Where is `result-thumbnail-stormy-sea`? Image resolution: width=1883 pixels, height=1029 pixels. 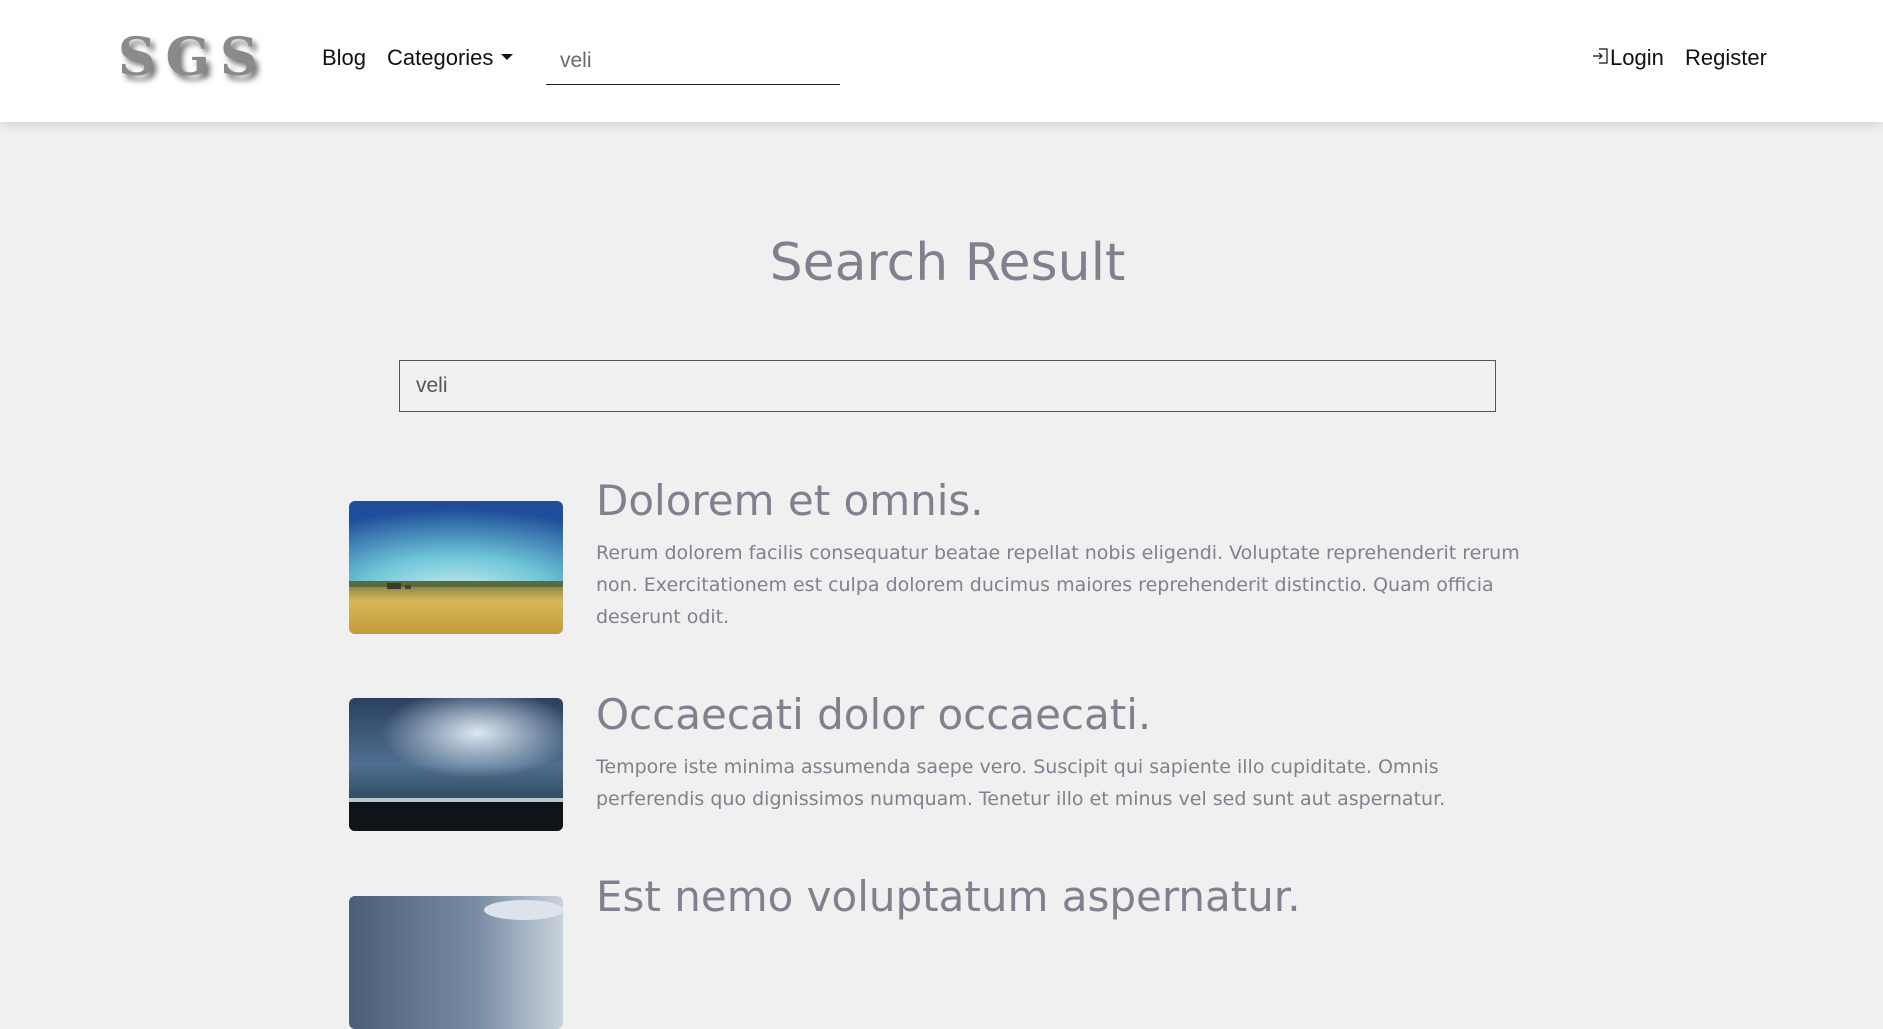 result-thumbnail-stormy-sea is located at coordinates (456, 764).